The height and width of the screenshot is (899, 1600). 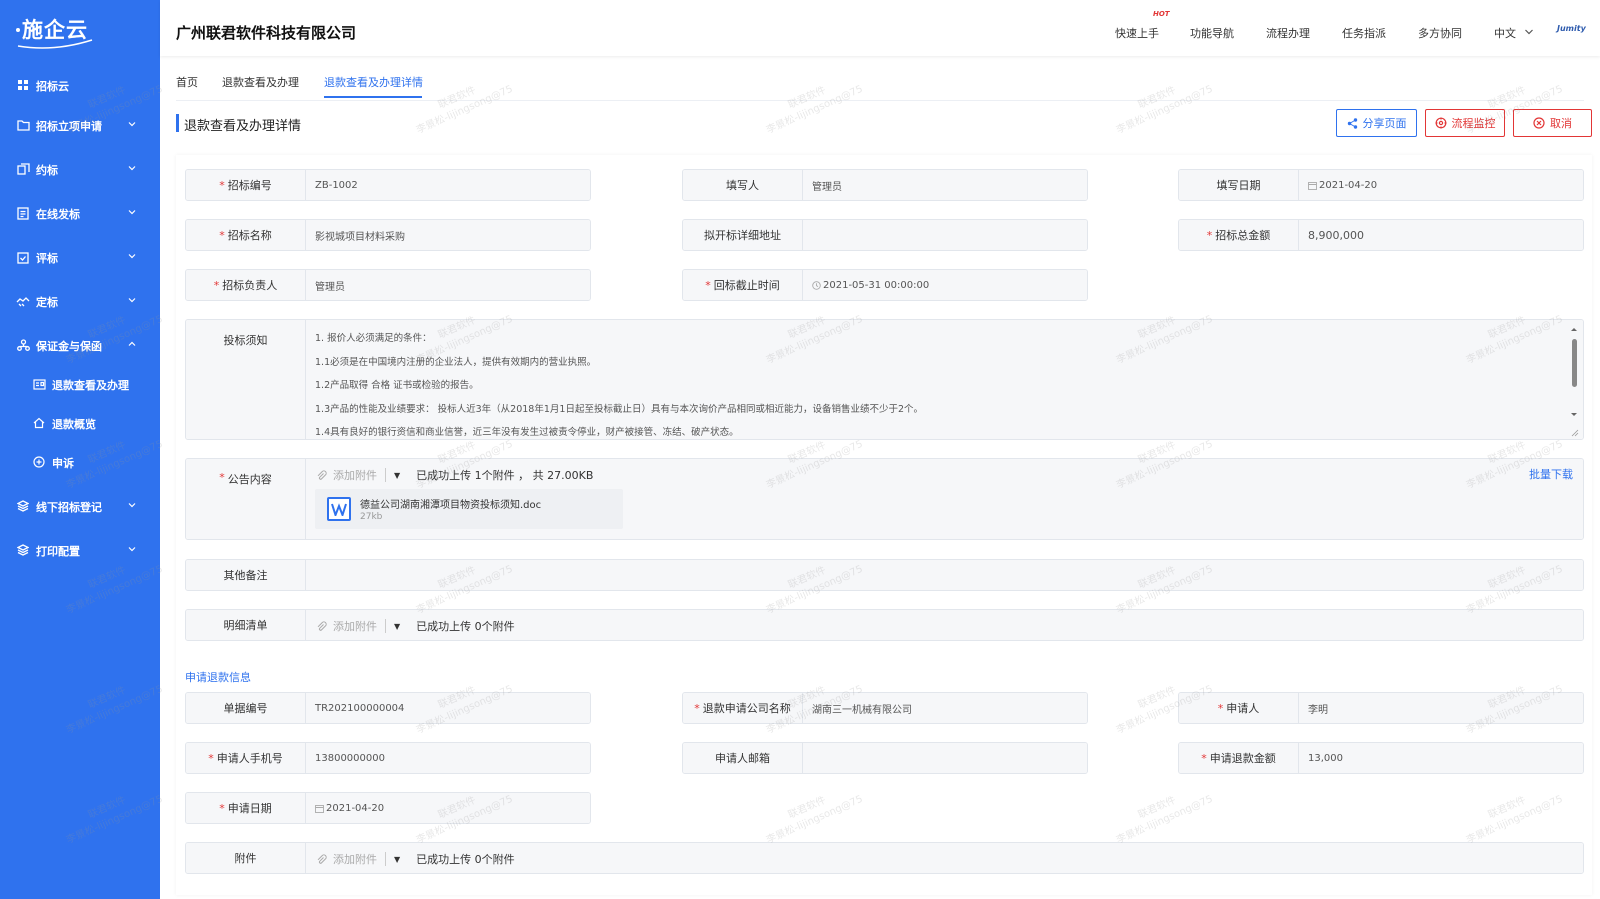 I want to click on sidebar-item-online-publish: 在线发标, so click(x=80, y=213).